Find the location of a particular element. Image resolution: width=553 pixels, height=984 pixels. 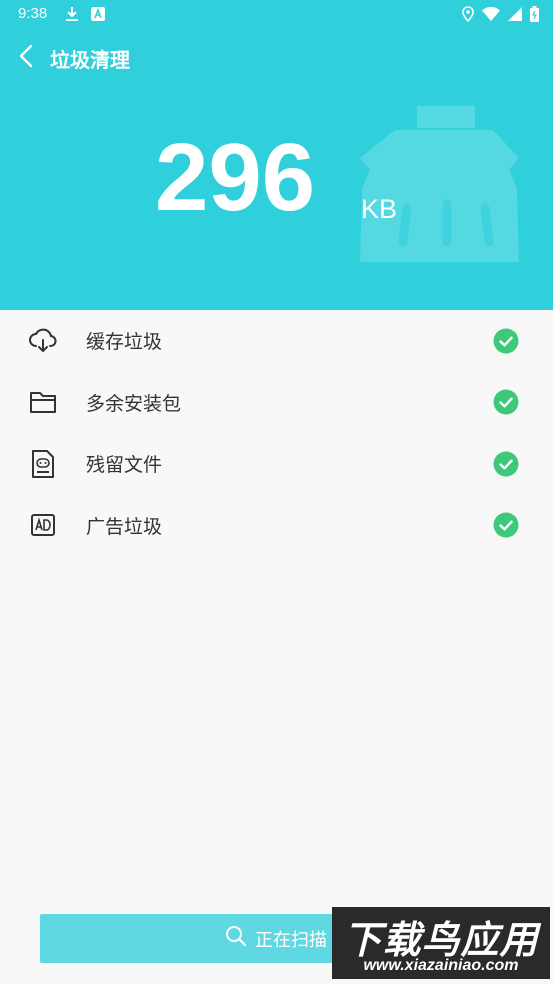

location-icon is located at coordinates (468, 14).